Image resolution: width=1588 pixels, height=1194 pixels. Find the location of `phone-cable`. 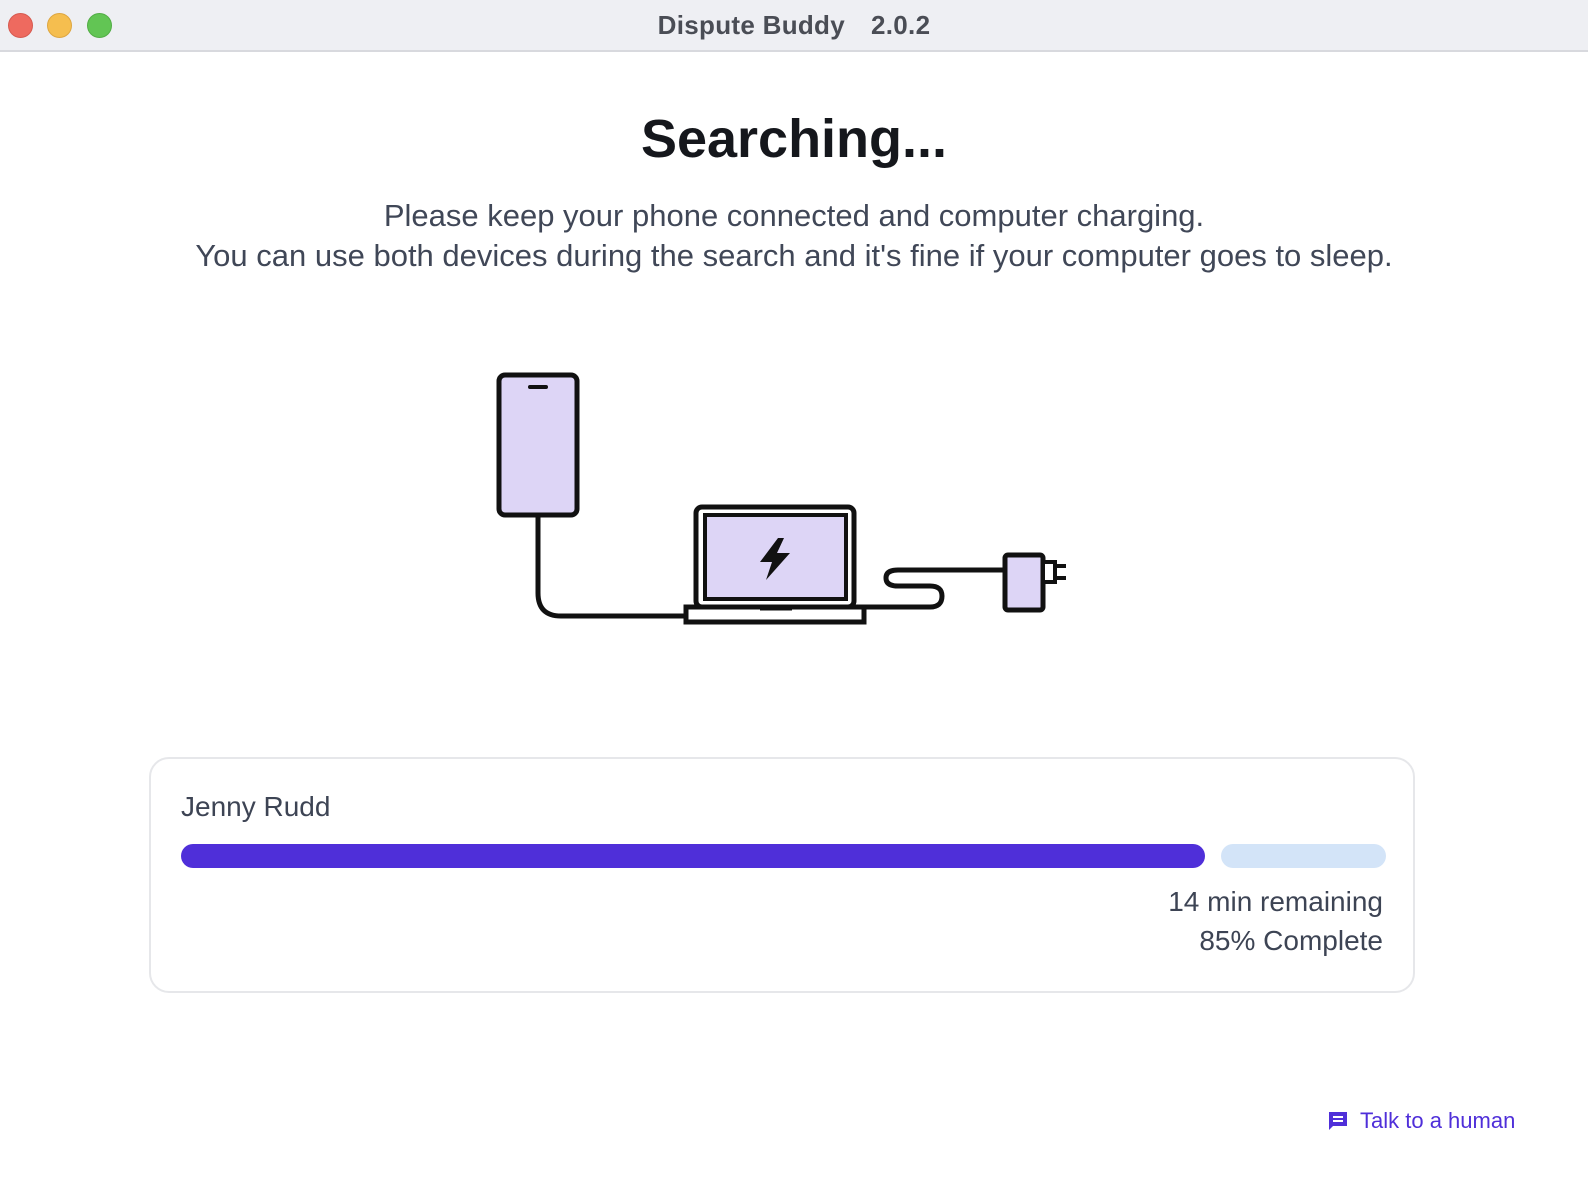

phone-cable is located at coordinates (612, 567).